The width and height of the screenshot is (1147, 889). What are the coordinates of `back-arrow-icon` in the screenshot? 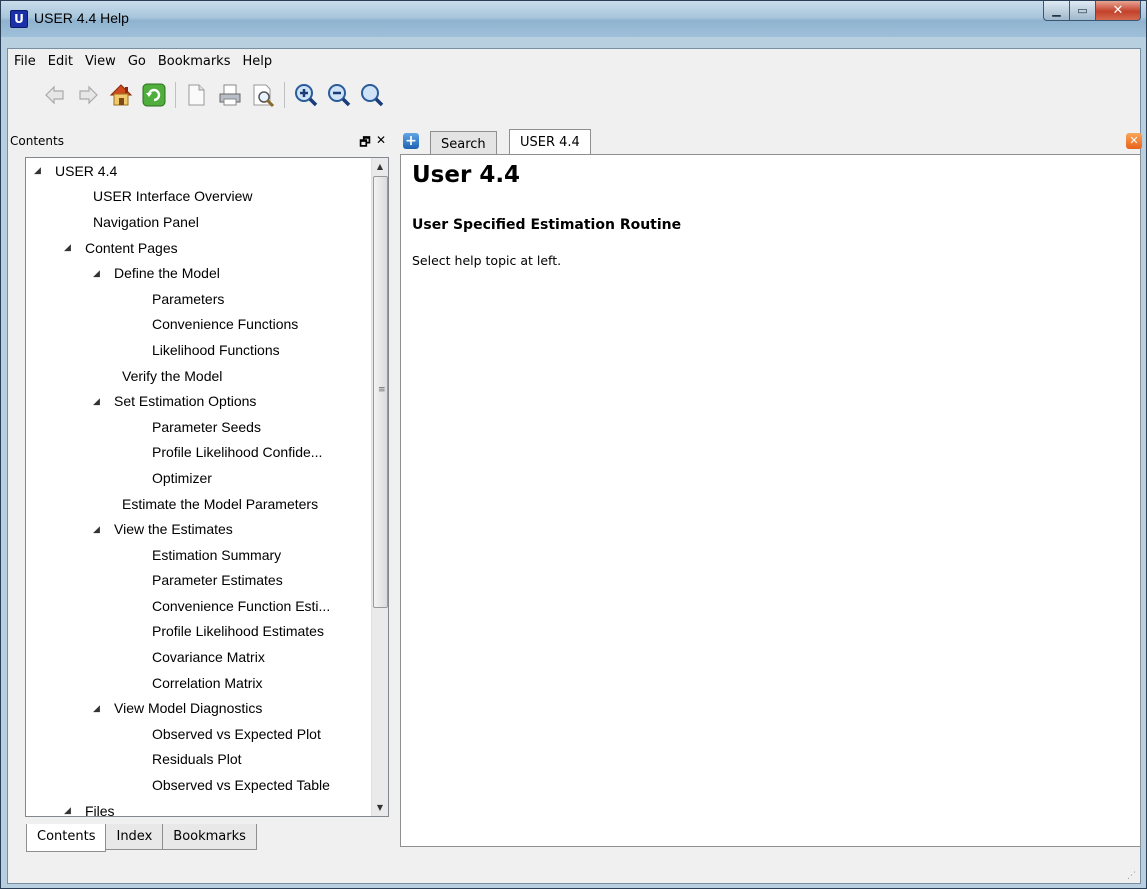 It's located at (54, 95).